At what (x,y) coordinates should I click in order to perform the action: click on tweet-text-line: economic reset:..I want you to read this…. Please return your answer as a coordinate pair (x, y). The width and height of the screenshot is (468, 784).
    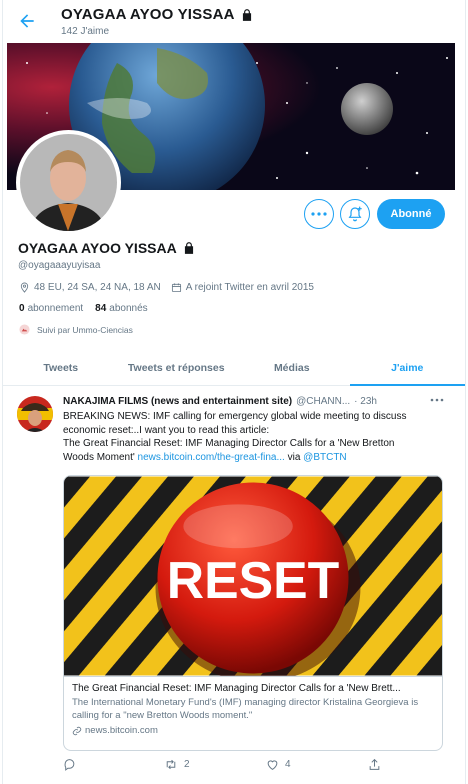
    Looking at the image, I should click on (166, 430).